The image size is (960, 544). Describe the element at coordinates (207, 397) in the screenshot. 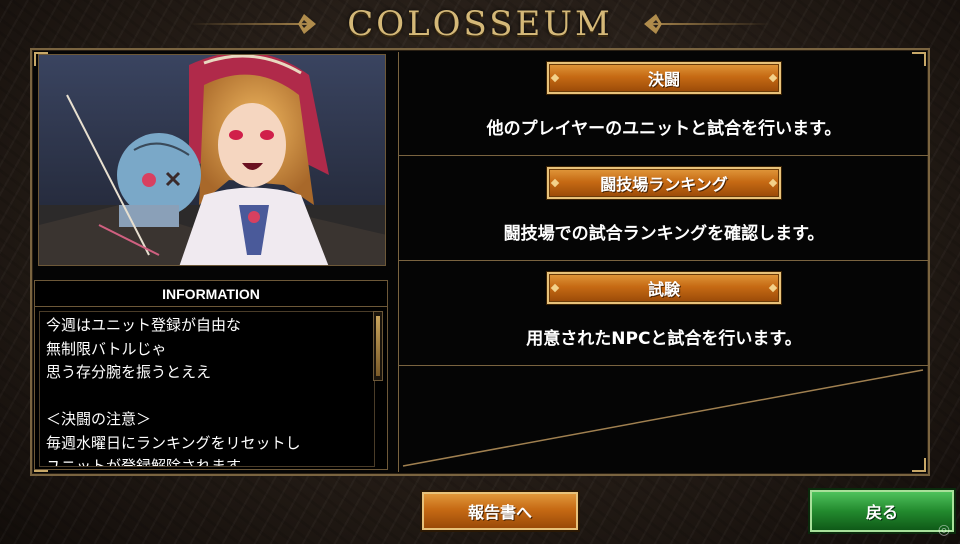

I see `information-line` at that location.